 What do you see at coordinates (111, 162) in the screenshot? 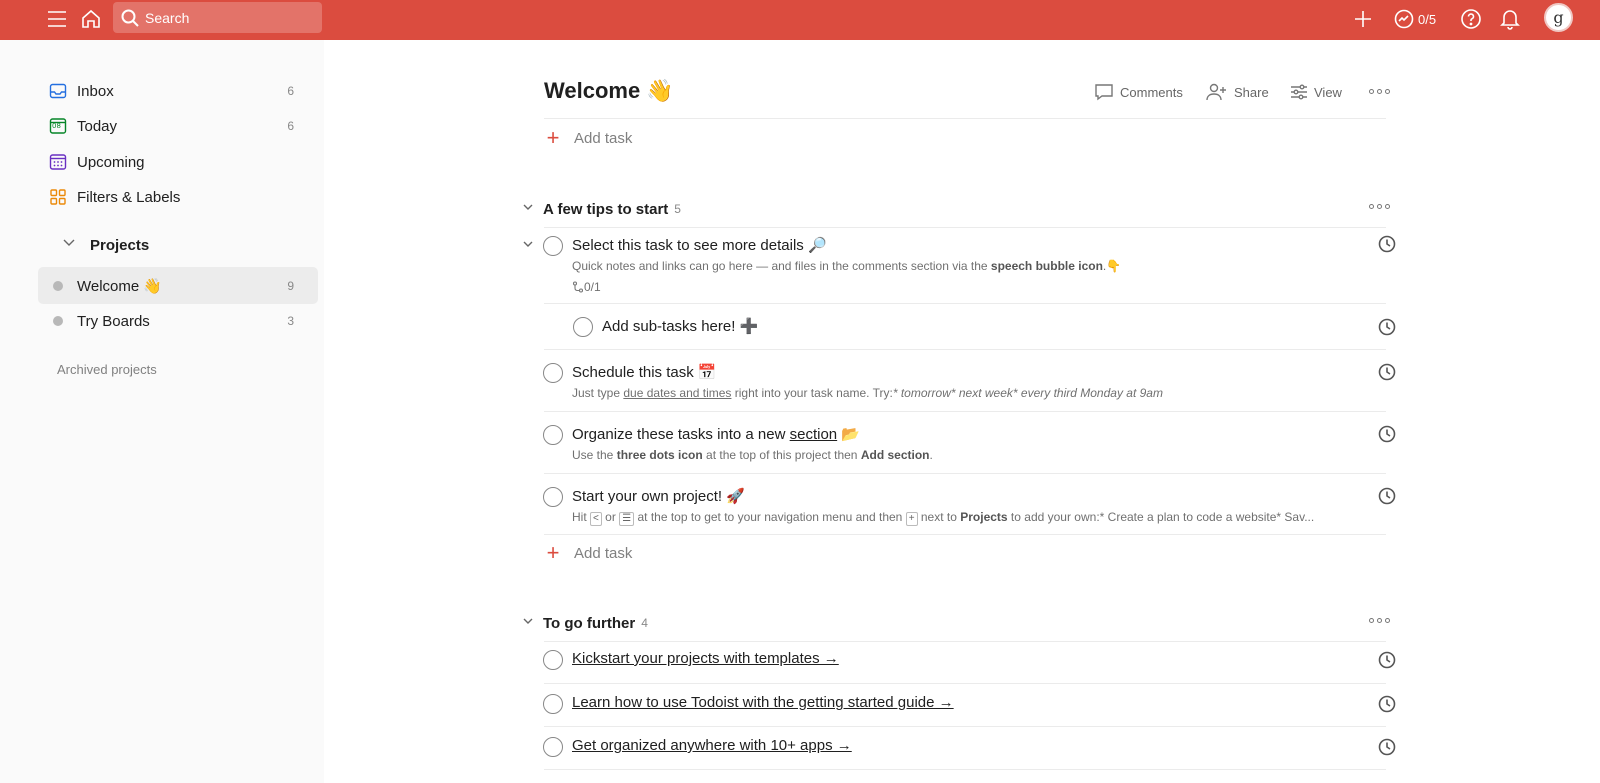
I see `sidebar-item-label: Upcoming` at bounding box center [111, 162].